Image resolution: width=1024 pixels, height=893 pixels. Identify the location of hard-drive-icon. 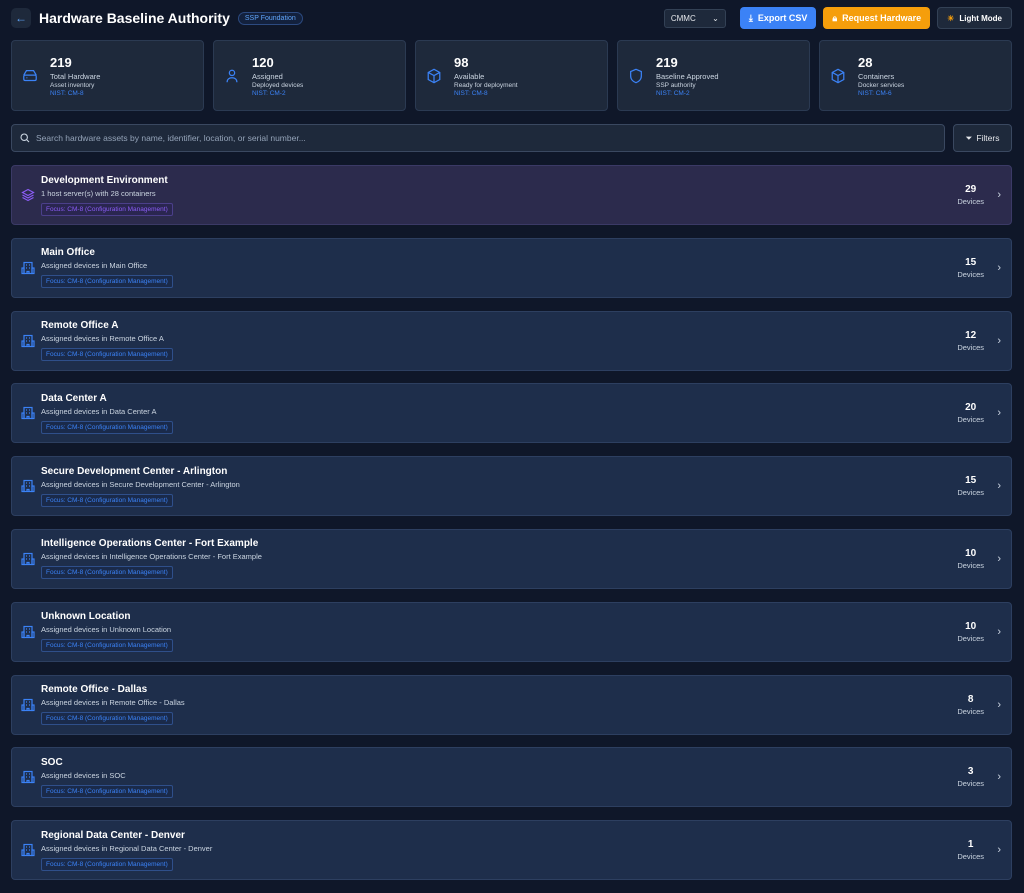
(30, 75).